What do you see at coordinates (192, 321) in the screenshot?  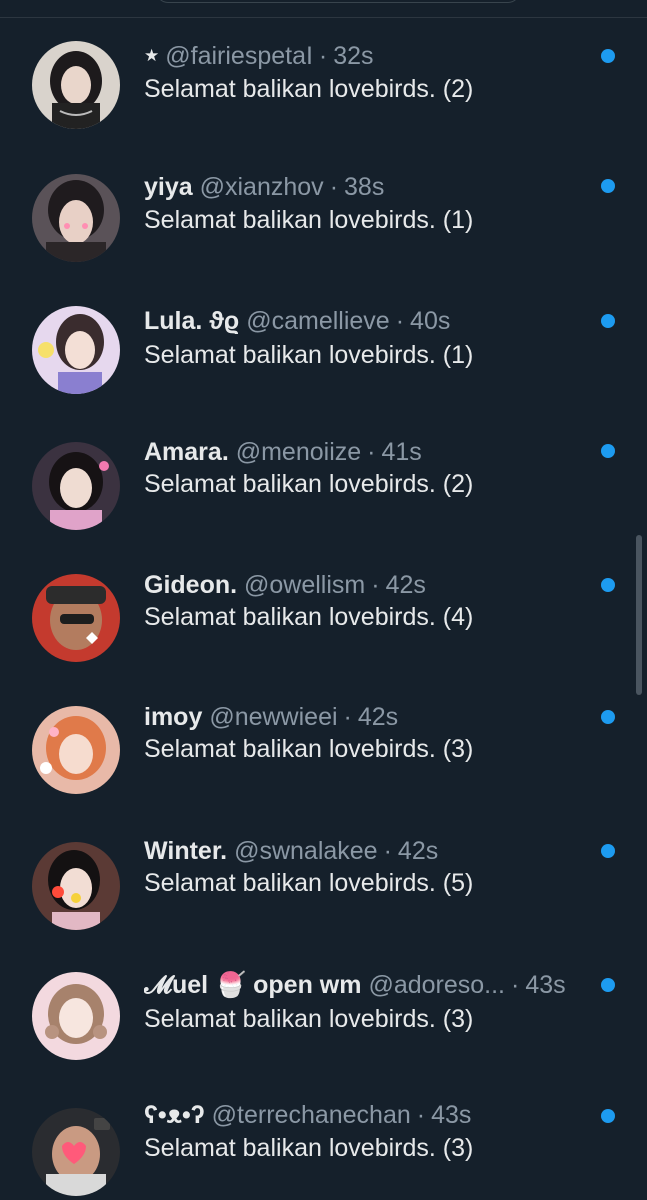 I see `display-name: Lula. ϑϱ` at bounding box center [192, 321].